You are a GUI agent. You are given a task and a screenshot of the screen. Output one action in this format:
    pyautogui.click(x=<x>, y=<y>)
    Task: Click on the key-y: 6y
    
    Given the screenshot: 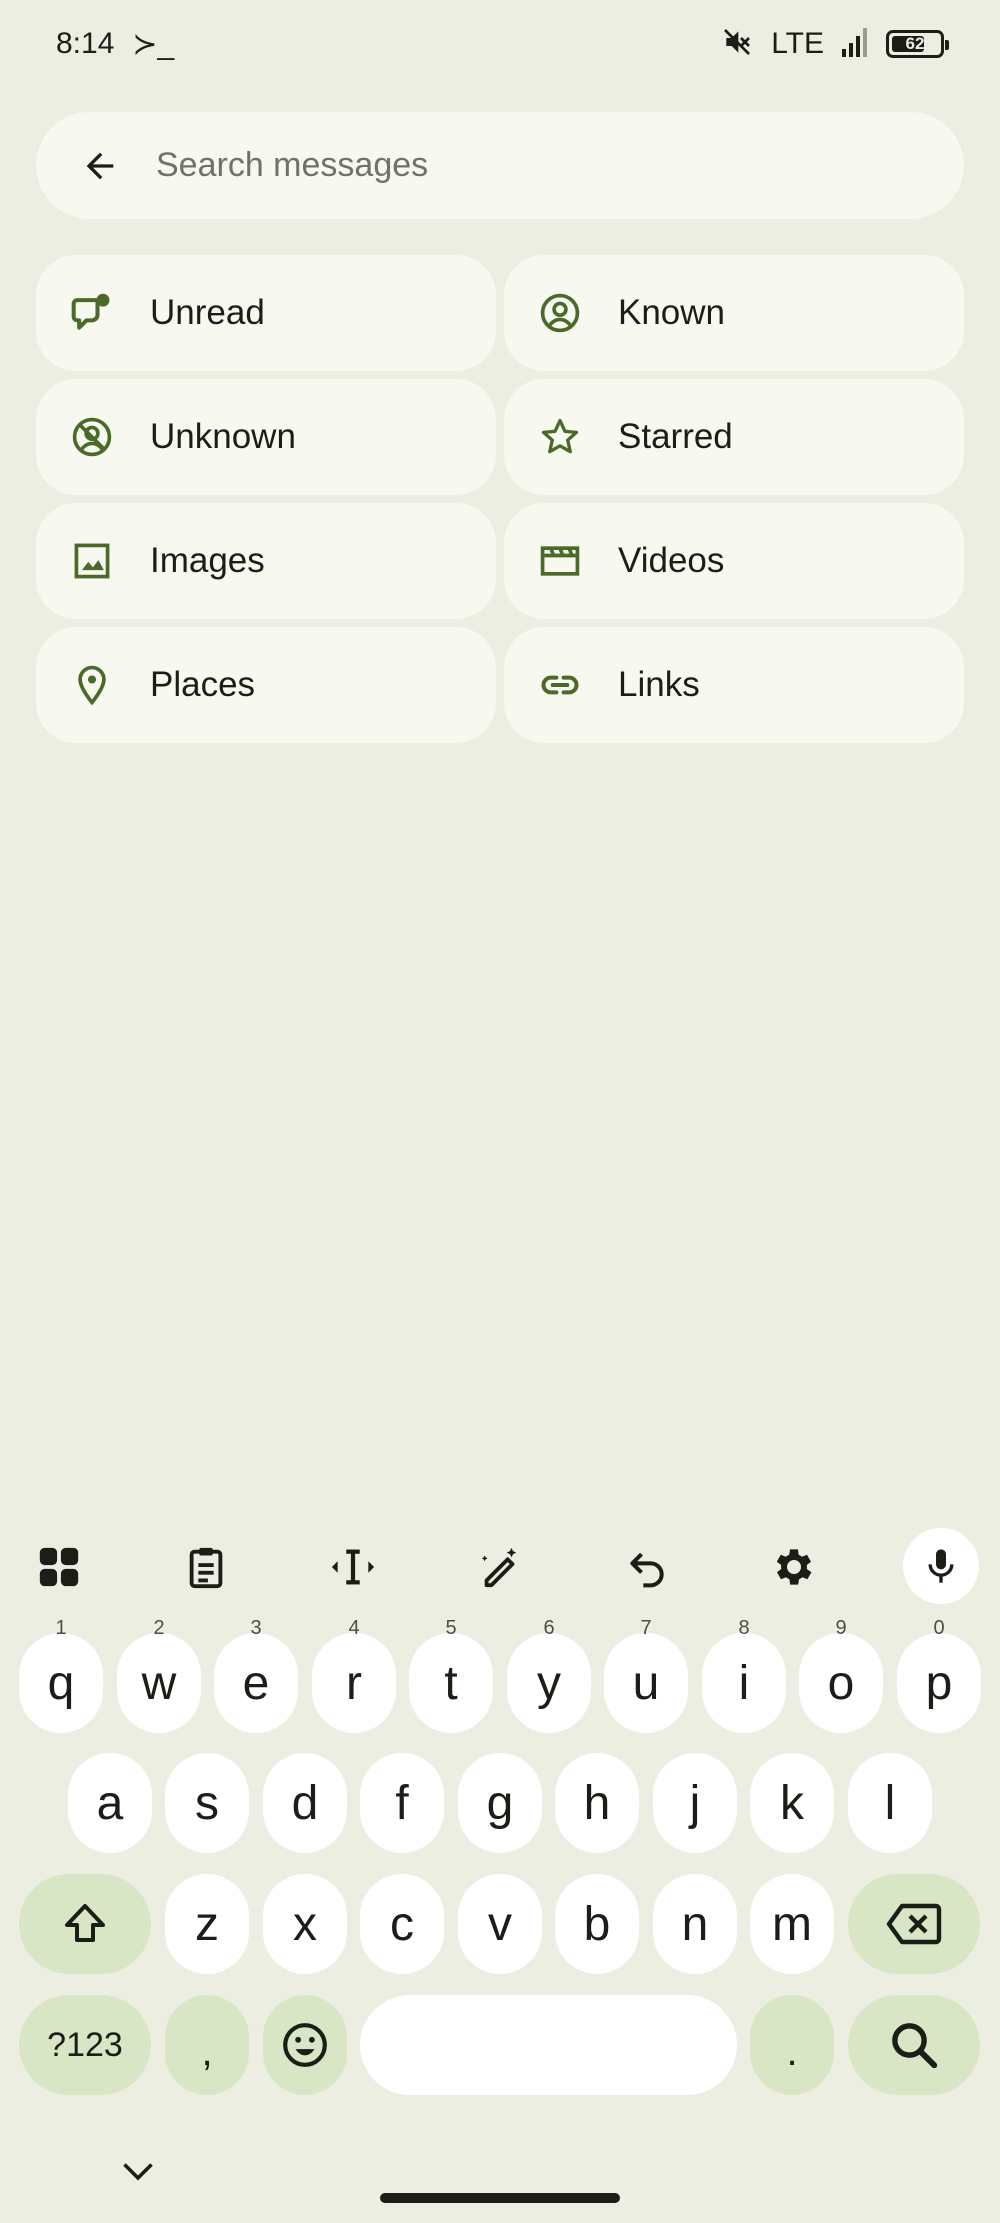 What is the action you would take?
    pyautogui.click(x=549, y=1675)
    